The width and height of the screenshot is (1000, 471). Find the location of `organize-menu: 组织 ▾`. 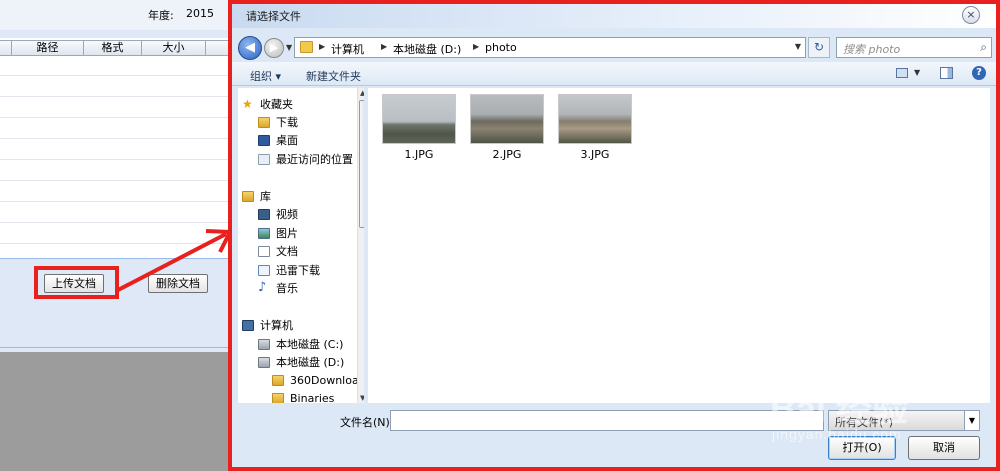

organize-menu: 组织 ▾ is located at coordinates (265, 76).